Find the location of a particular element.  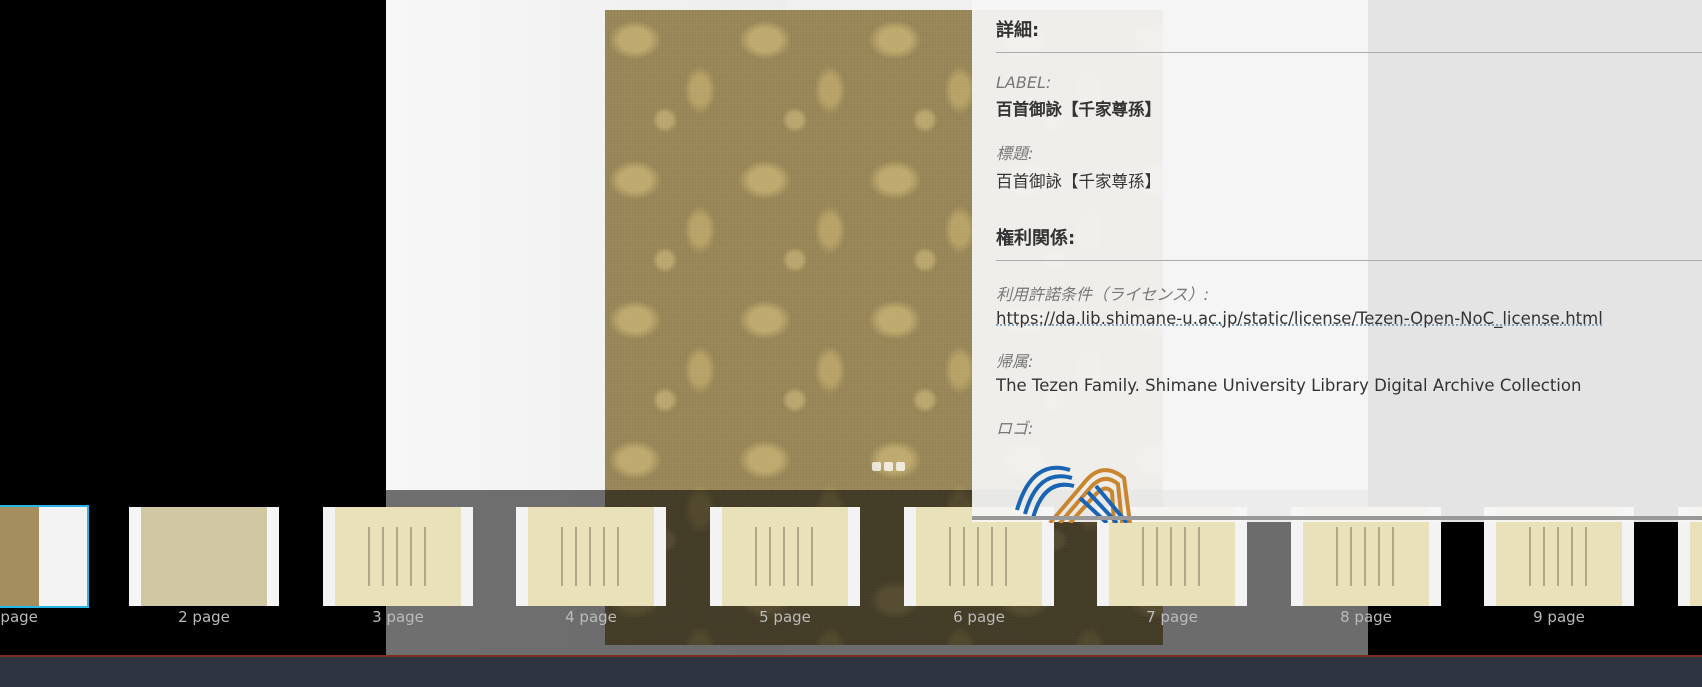

thumbnail-label: 1 page is located at coordinates (19, 617).